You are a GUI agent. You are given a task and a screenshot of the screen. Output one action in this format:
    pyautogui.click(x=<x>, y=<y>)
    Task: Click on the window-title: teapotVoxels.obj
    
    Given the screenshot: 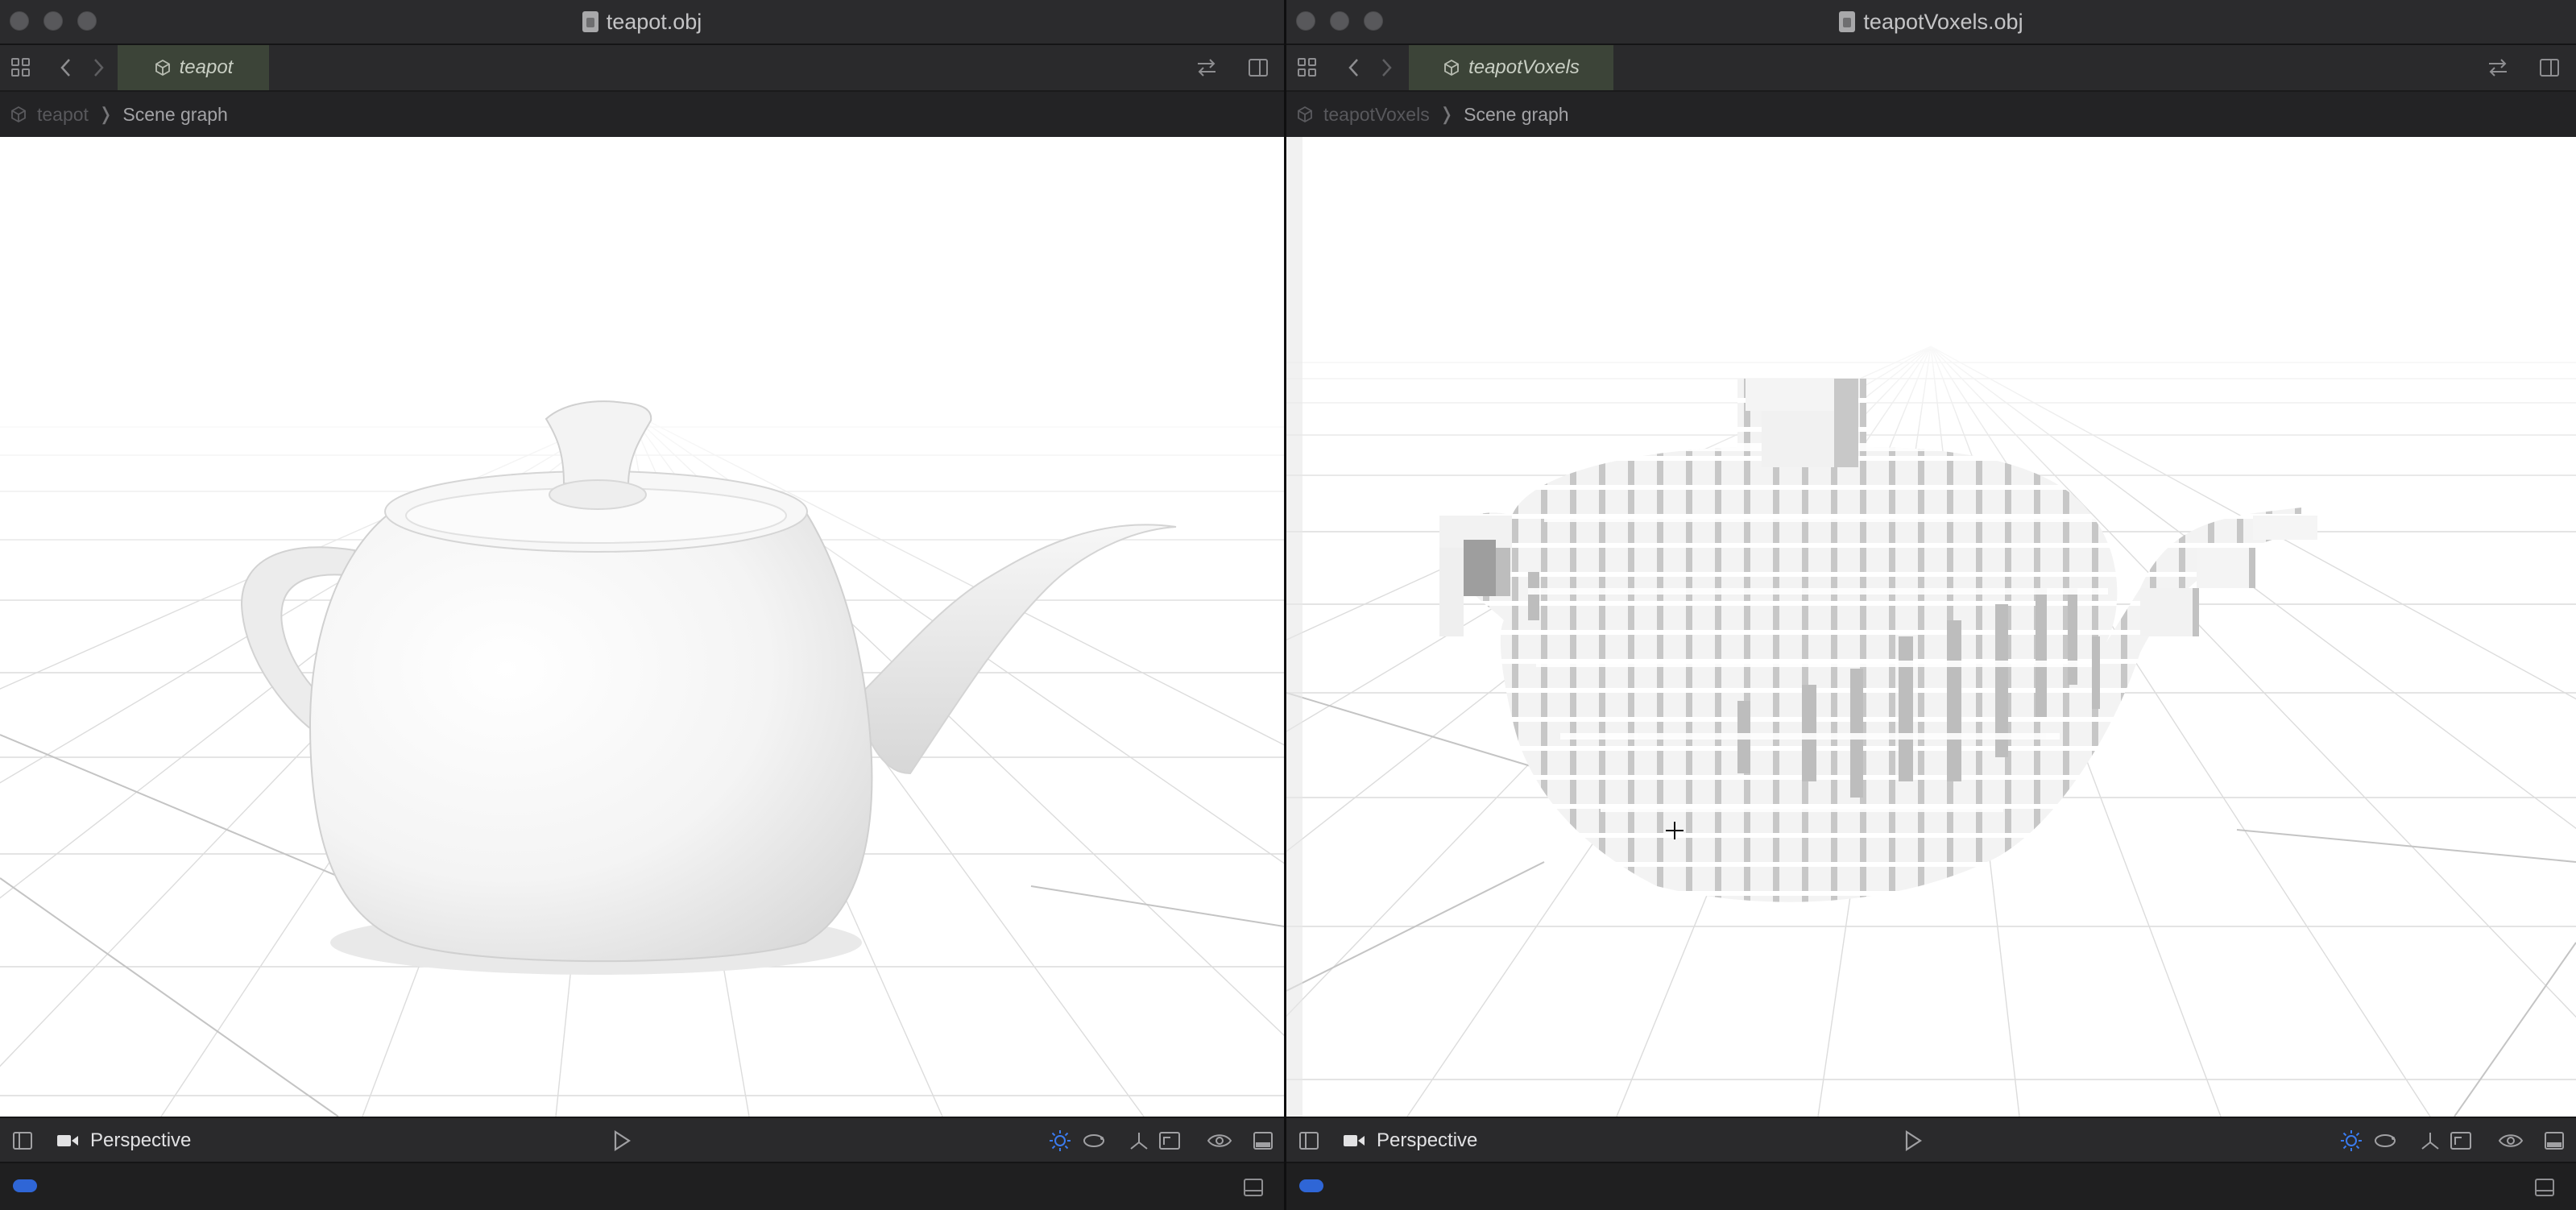 What is the action you would take?
    pyautogui.click(x=1943, y=21)
    